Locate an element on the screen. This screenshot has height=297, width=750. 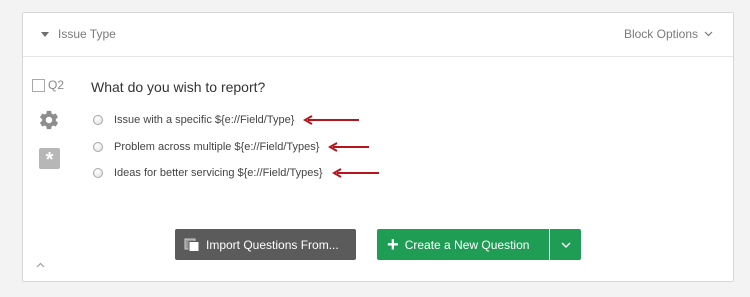
question-text: What do you wish to report? is located at coordinates (178, 87).